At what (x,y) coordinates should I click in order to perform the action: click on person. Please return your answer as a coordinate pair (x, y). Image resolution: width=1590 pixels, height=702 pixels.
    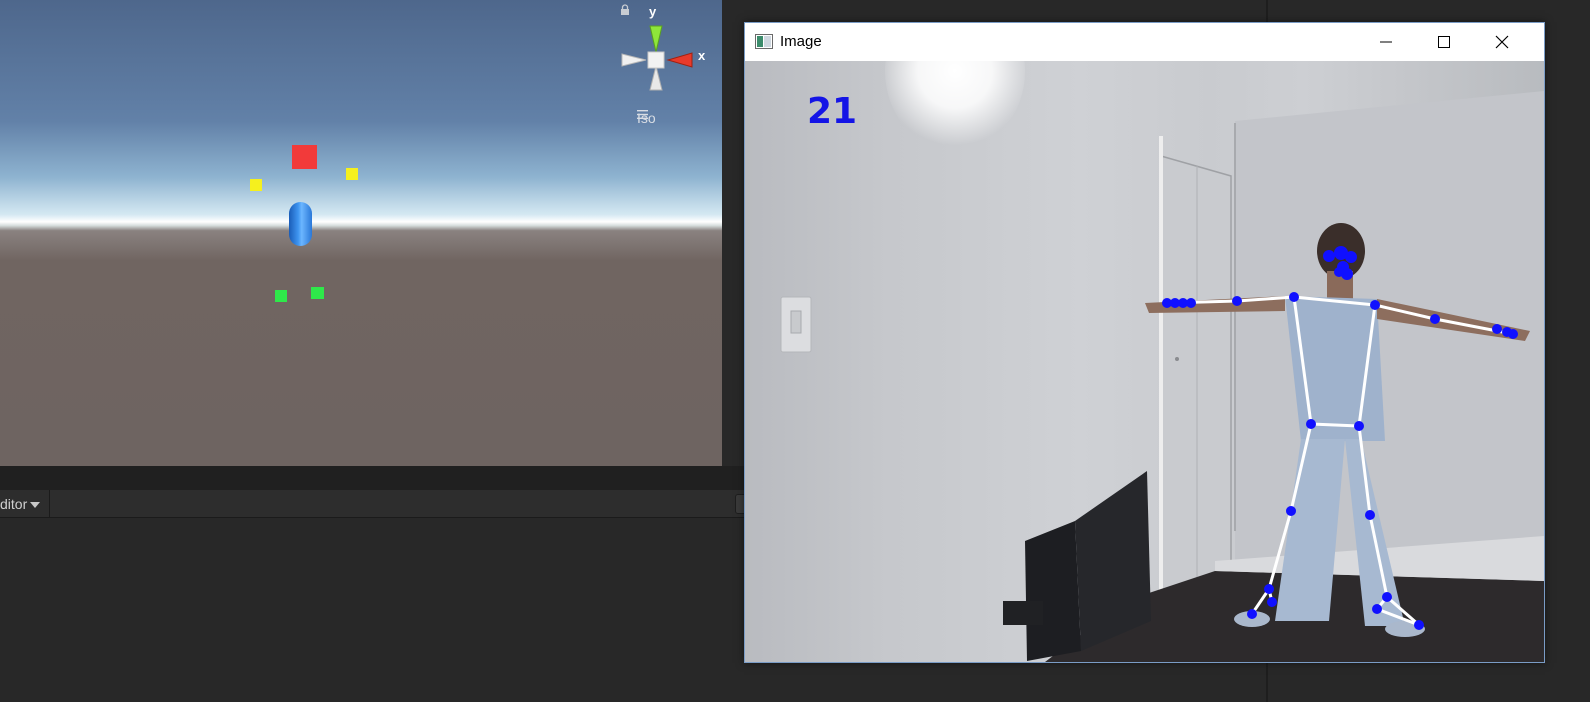
    Looking at the image, I should click on (1337, 430).